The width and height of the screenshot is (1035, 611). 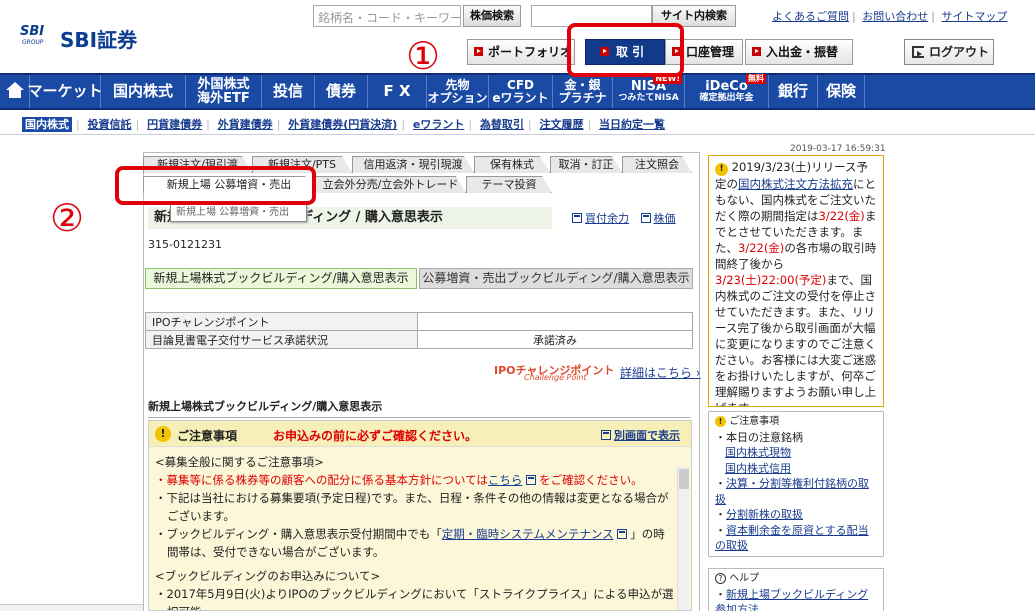 I want to click on ipo-details-link: 詳細はこちら ›, so click(x=660, y=372).